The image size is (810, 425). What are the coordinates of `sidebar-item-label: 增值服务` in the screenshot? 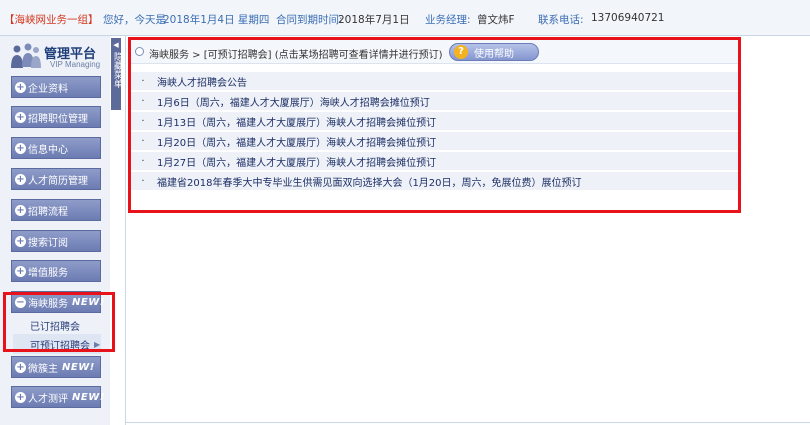 It's located at (48, 273).